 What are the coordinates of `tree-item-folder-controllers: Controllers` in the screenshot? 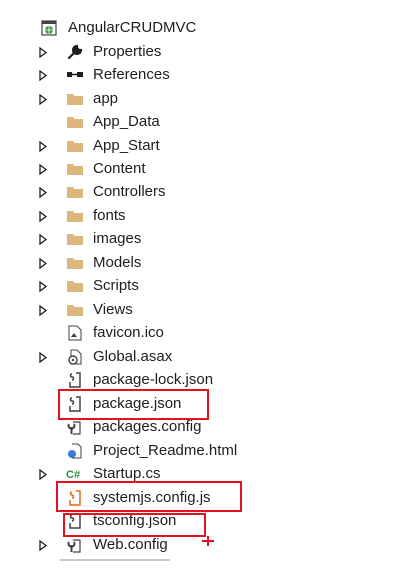 It's located at (150, 192).